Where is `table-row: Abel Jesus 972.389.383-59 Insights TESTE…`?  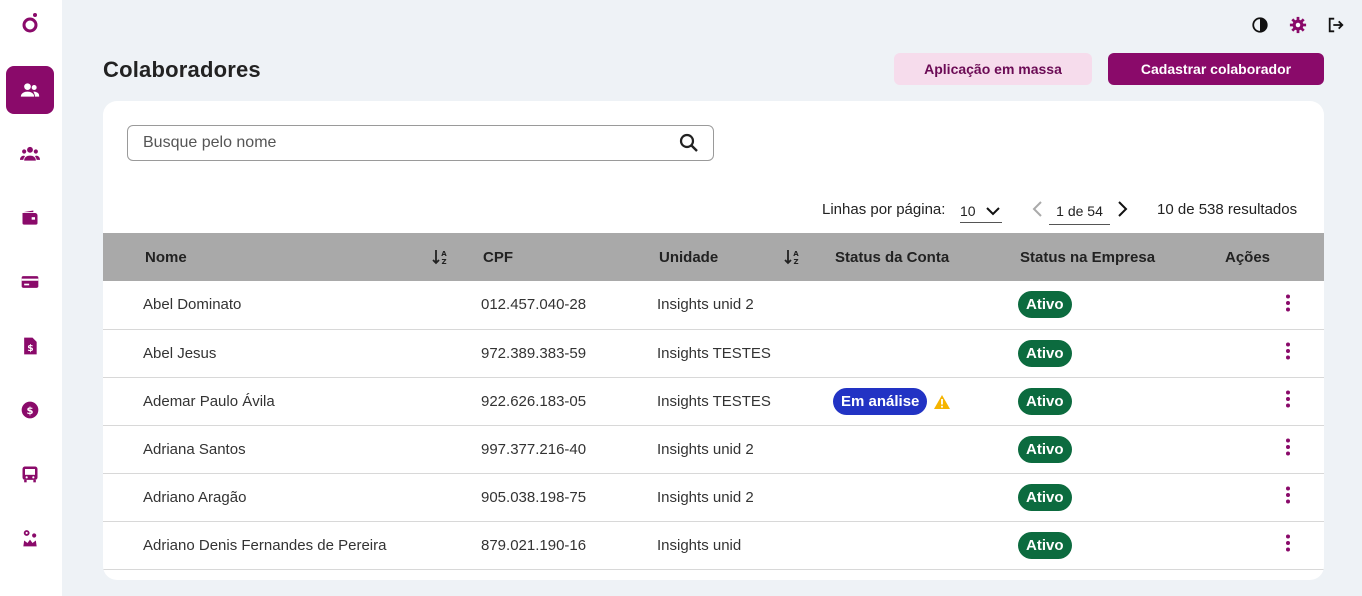 table-row: Abel Jesus 972.389.383-59 Insights TESTE… is located at coordinates (713, 353).